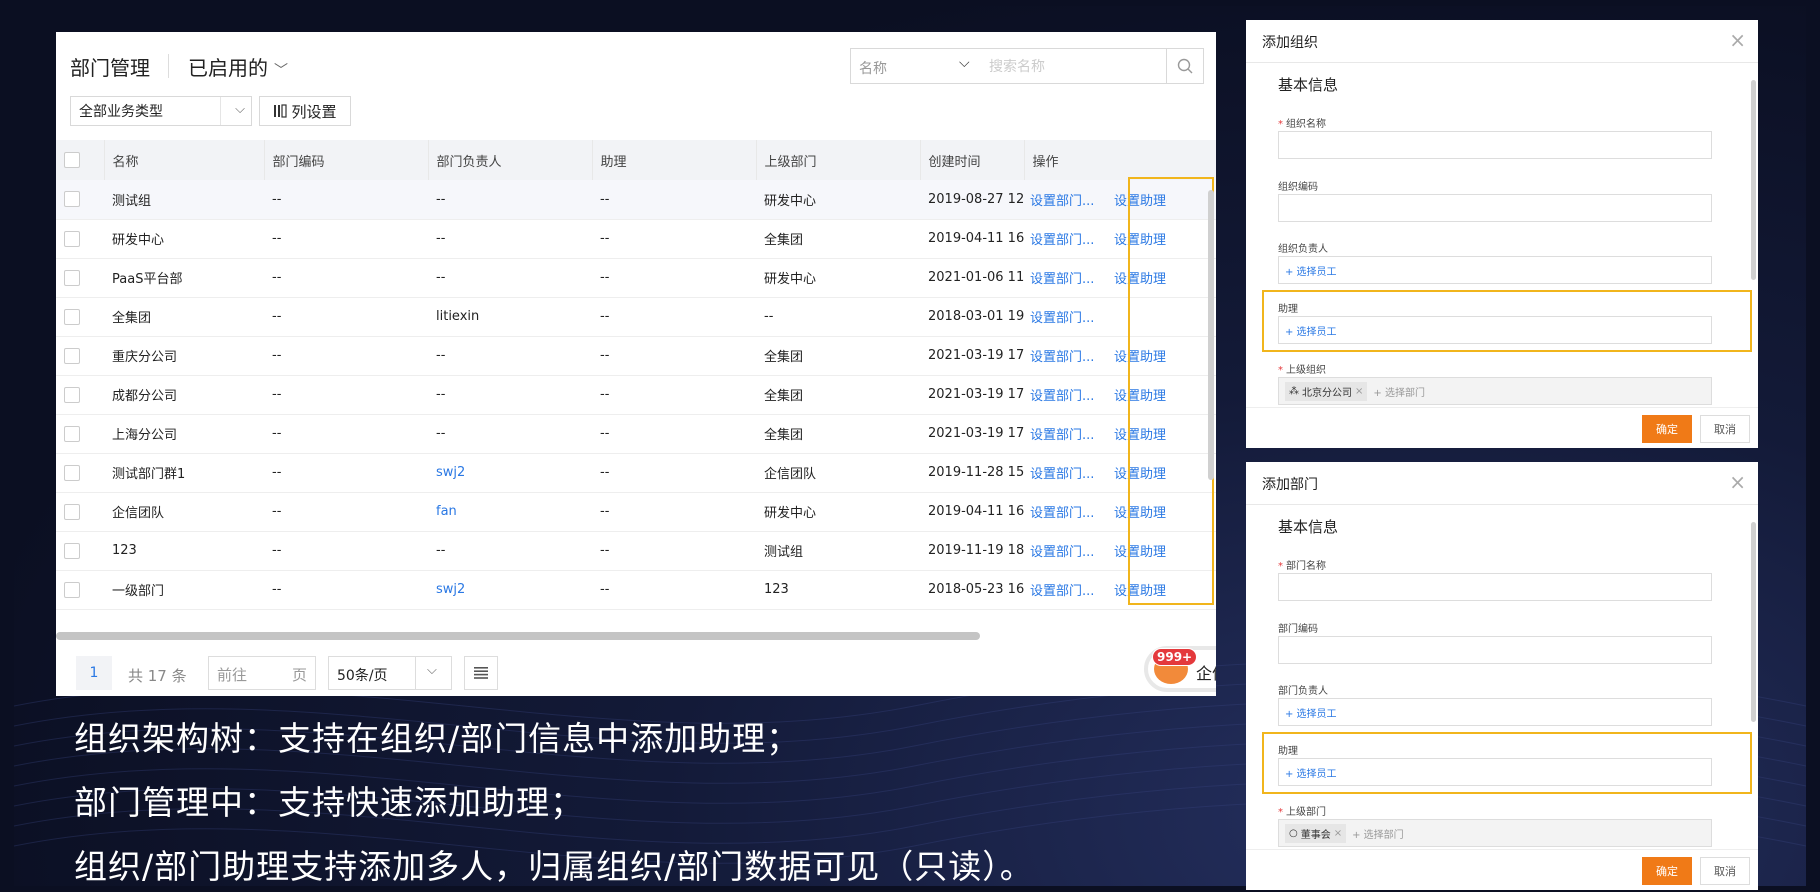 This screenshot has height=892, width=1820. What do you see at coordinates (184, 551) in the screenshot?
I see `cell-name: 123` at bounding box center [184, 551].